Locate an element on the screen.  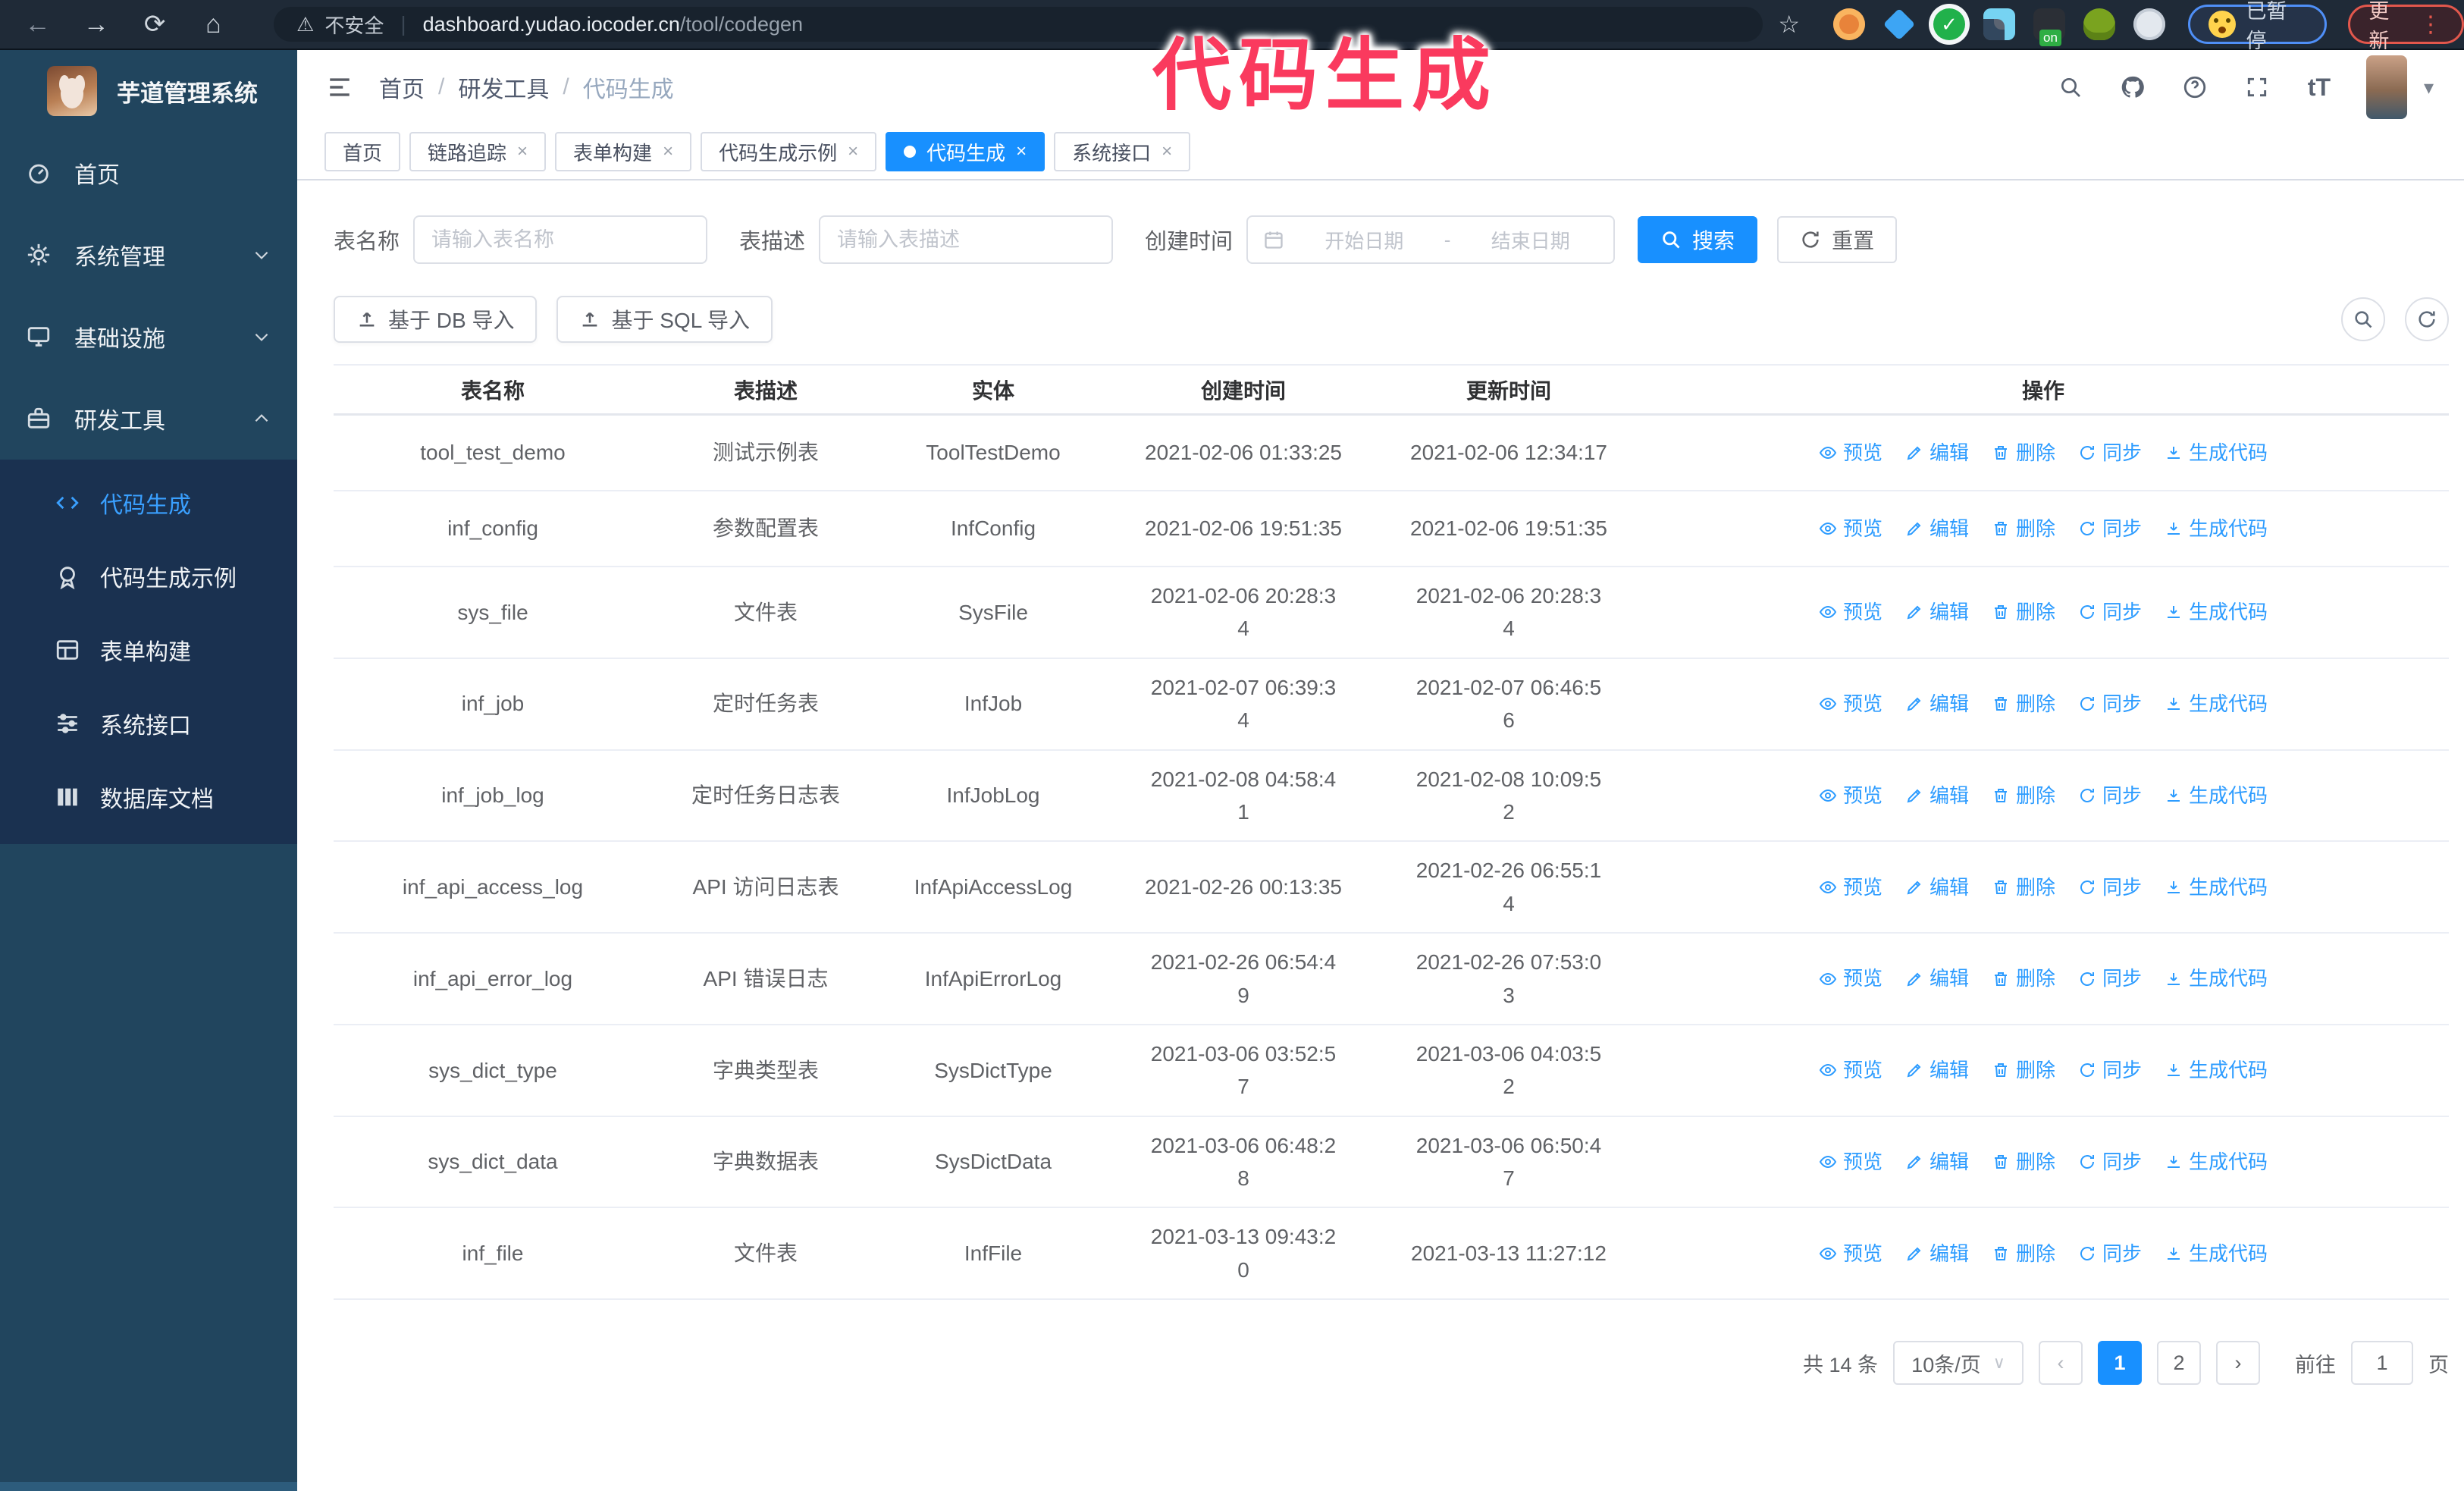
font-size-icon: tT is located at coordinates (2320, 87).